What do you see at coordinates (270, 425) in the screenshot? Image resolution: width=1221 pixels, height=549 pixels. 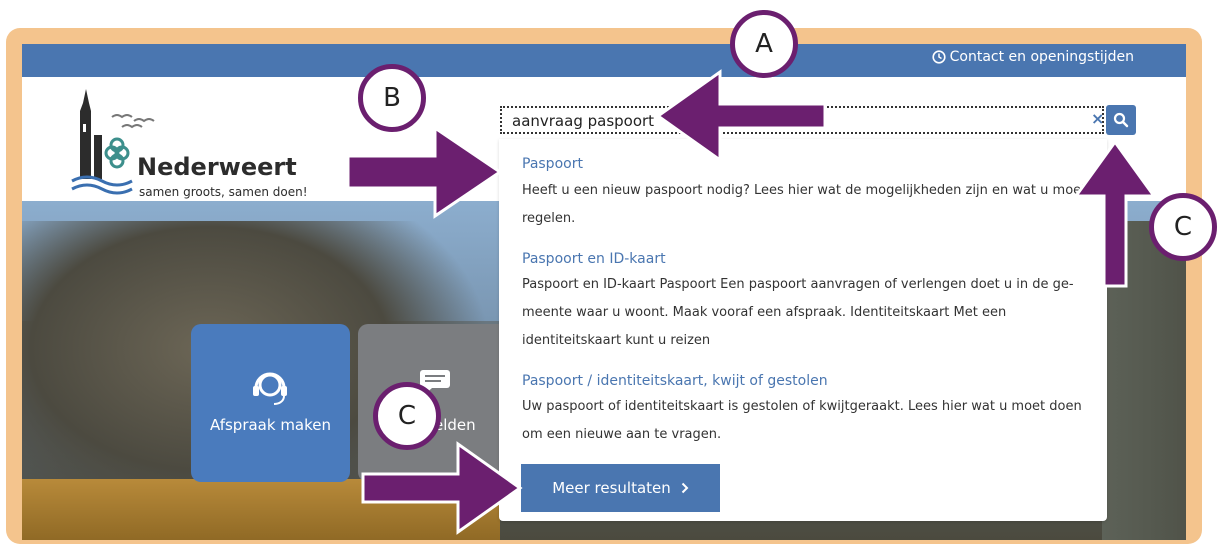 I see `afspraak-maken-label: Afspraak maken` at bounding box center [270, 425].